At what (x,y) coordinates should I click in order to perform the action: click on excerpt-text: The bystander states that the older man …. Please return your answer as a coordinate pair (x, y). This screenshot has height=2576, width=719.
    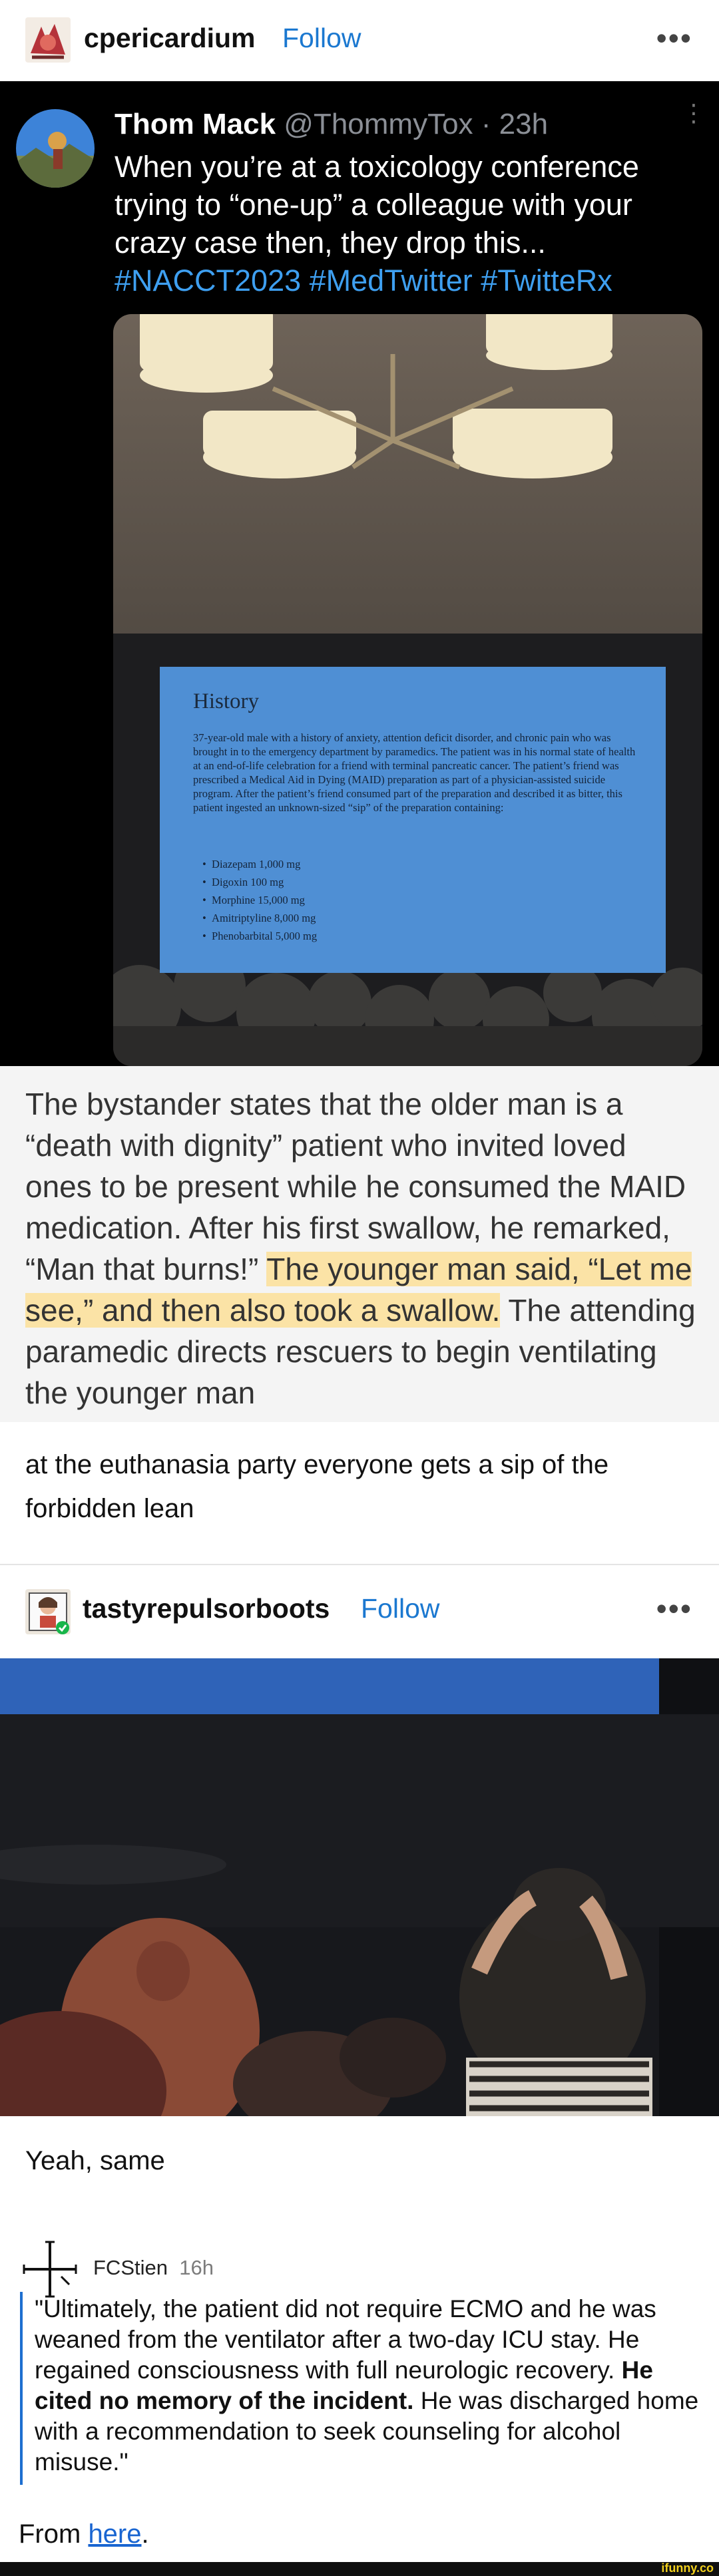
    Looking at the image, I should click on (361, 1248).